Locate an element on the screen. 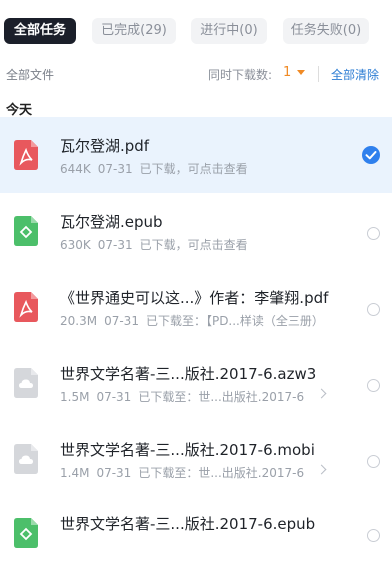 Image resolution: width=392 pixels, height=571 pixels. file-meta: 1.5M 07-31 已下载至：世...出版社.2017-6 is located at coordinates (182, 396).